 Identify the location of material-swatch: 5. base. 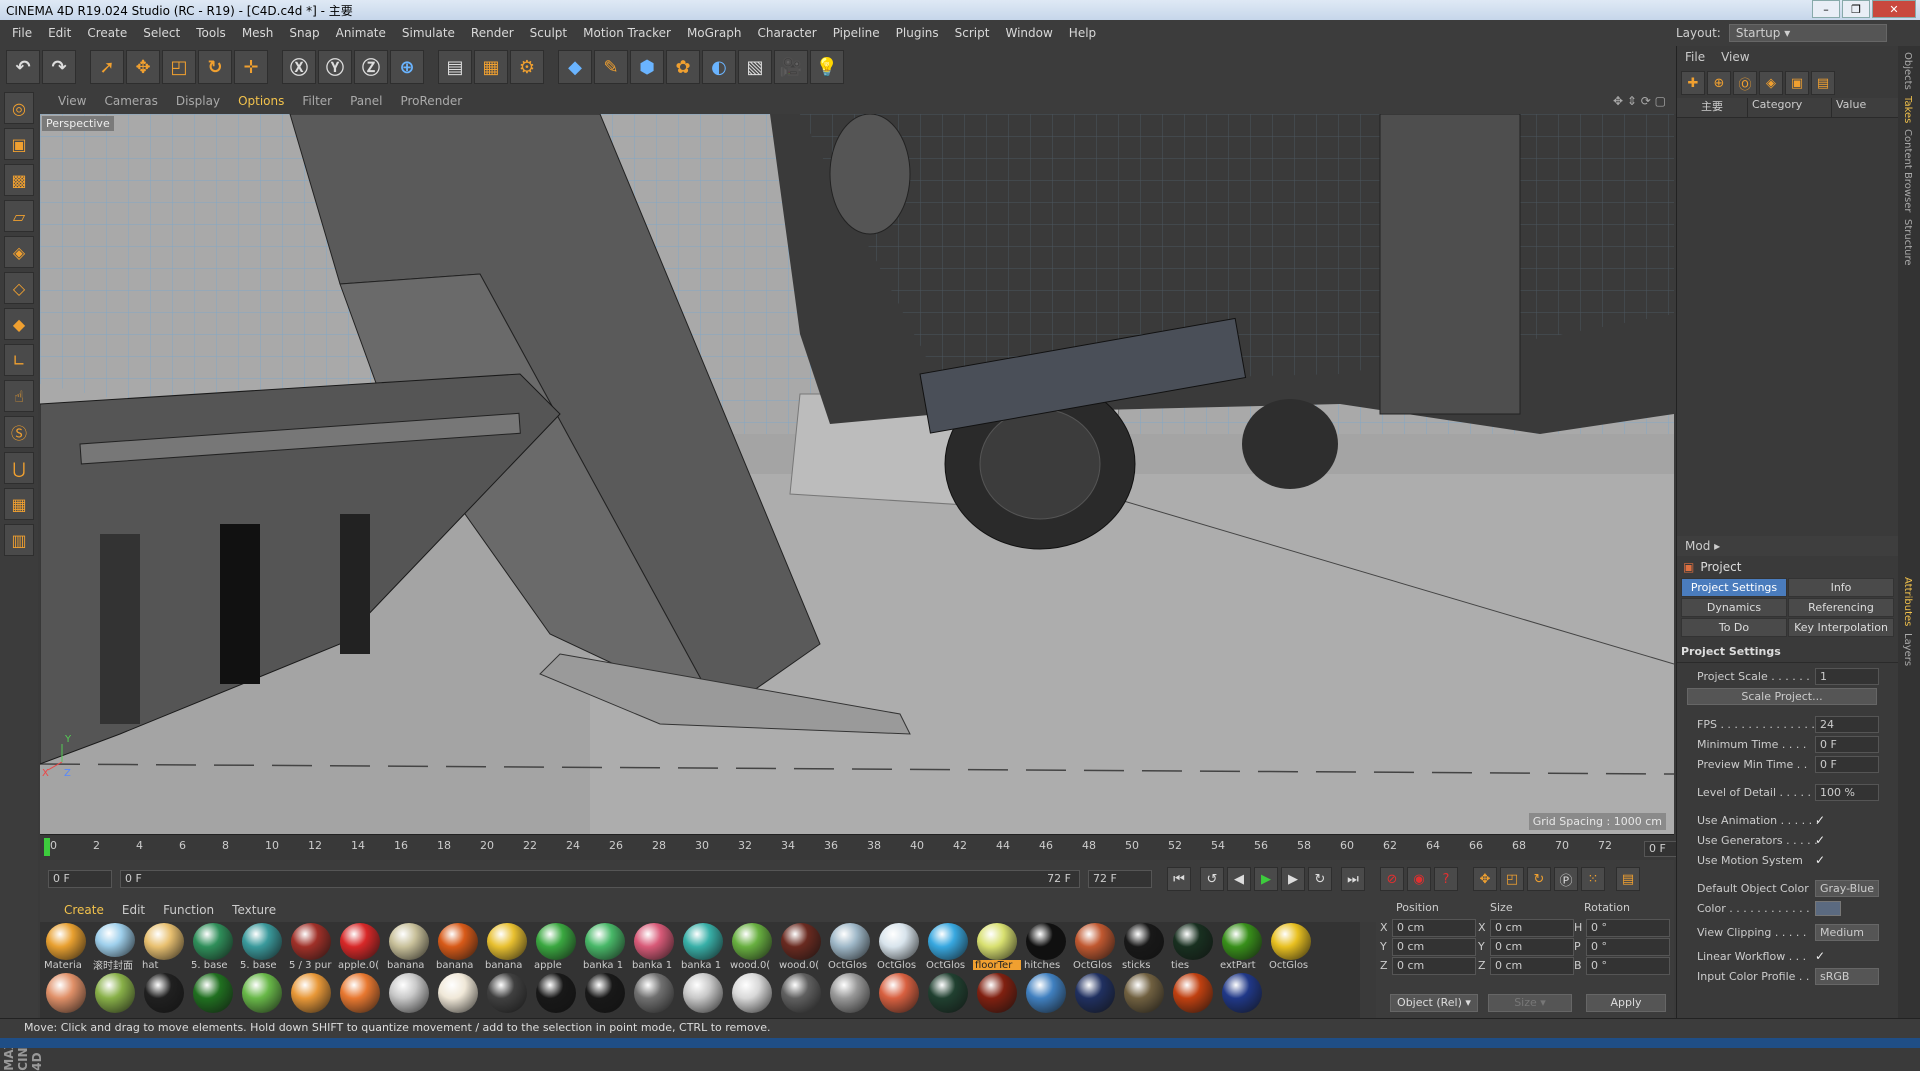
(262, 946).